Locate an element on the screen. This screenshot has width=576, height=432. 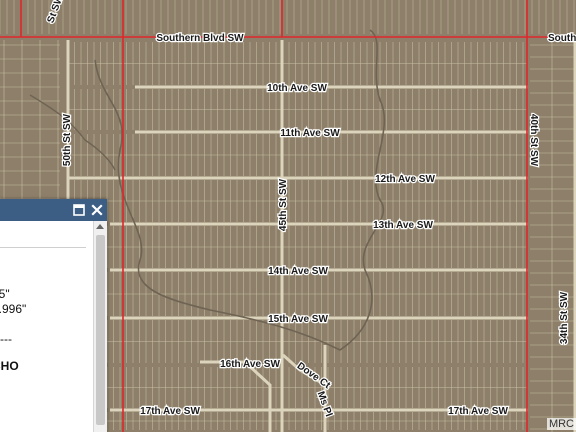
label-17th-ave-left: 17th Ave SW is located at coordinates (170, 411).